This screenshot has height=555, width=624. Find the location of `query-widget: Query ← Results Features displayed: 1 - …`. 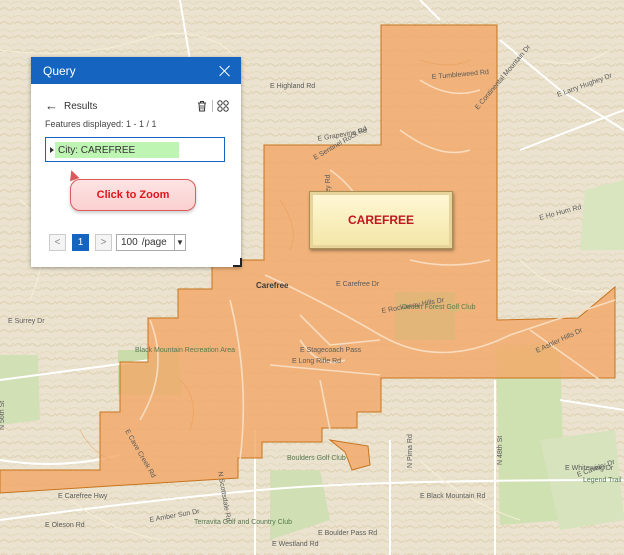

query-widget: Query ← Results Features displayed: 1 - … is located at coordinates (136, 162).